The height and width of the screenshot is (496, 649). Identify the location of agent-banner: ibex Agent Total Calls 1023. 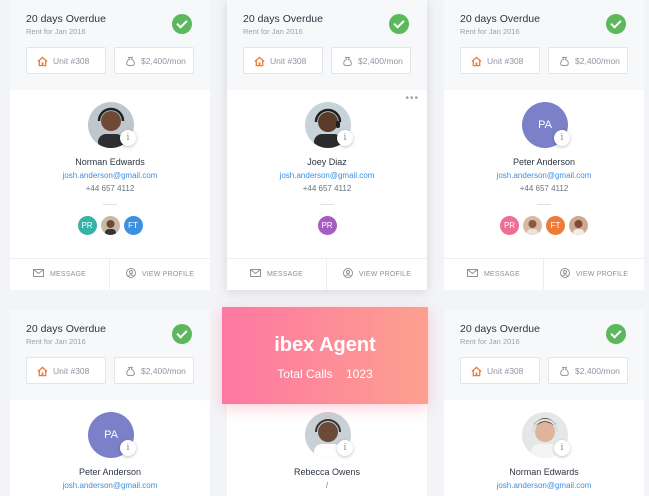
(325, 355).